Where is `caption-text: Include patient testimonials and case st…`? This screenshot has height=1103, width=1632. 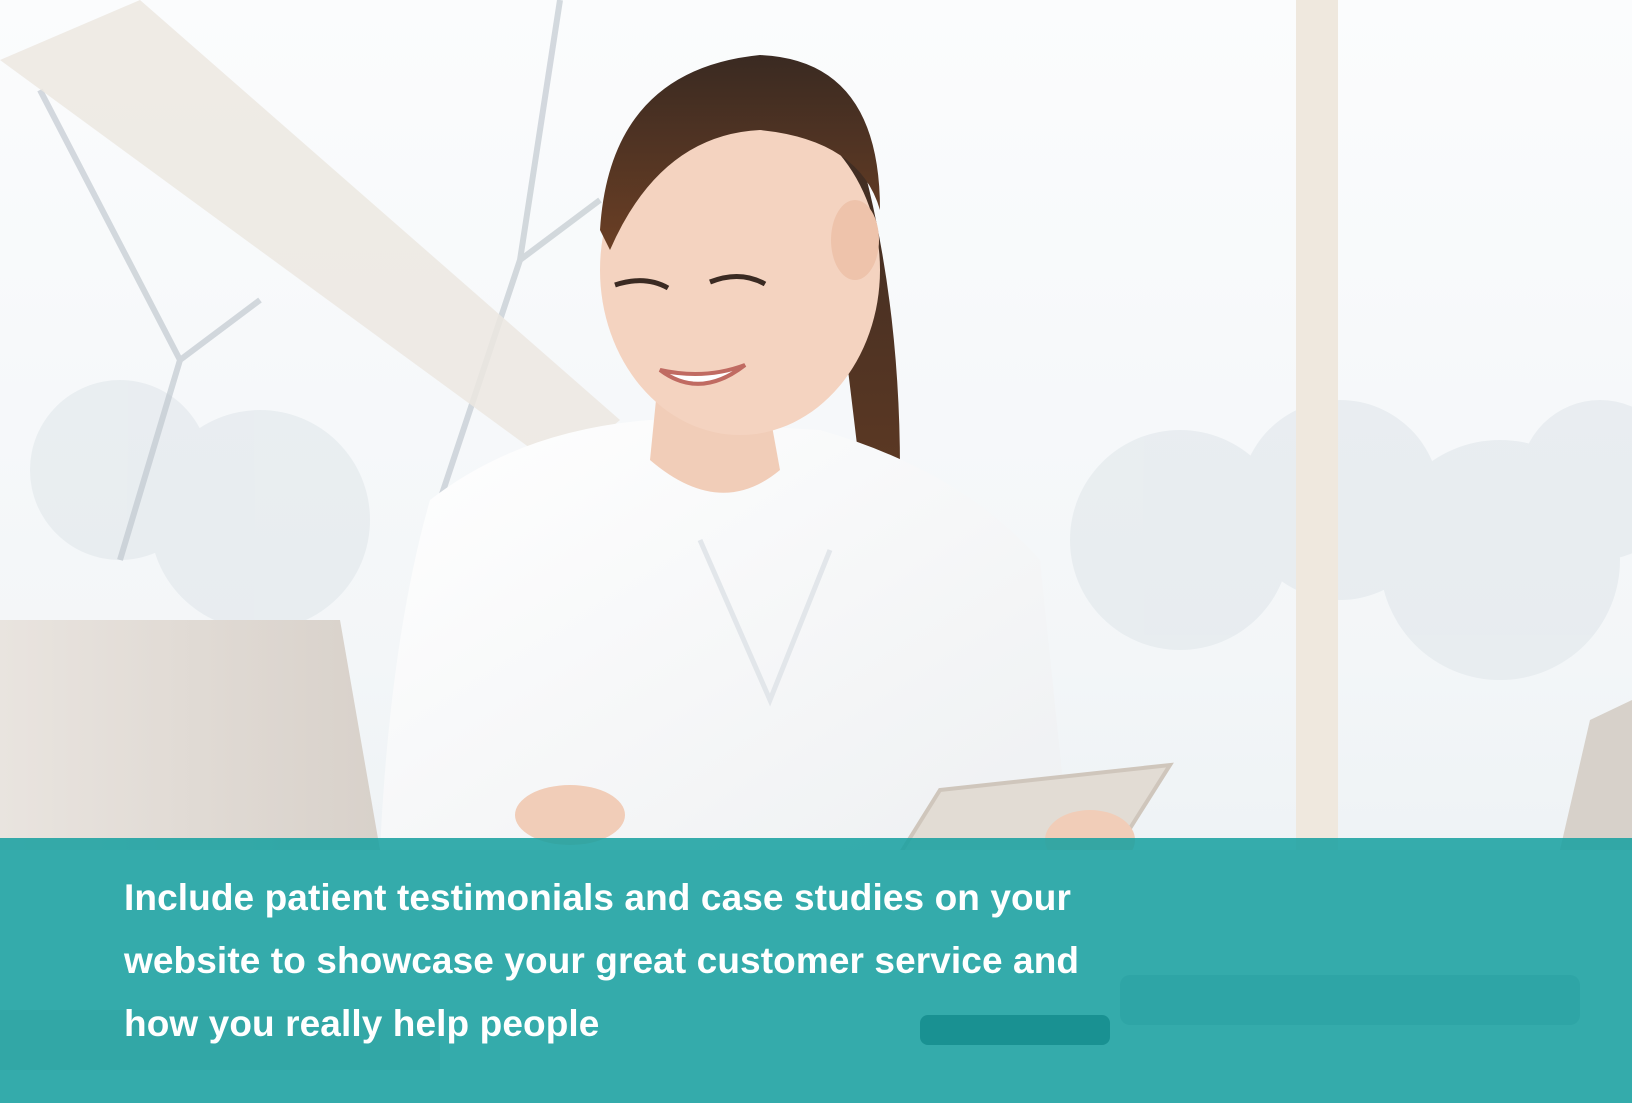
caption-text: Include patient testimonials and case st… is located at coordinates (602, 960).